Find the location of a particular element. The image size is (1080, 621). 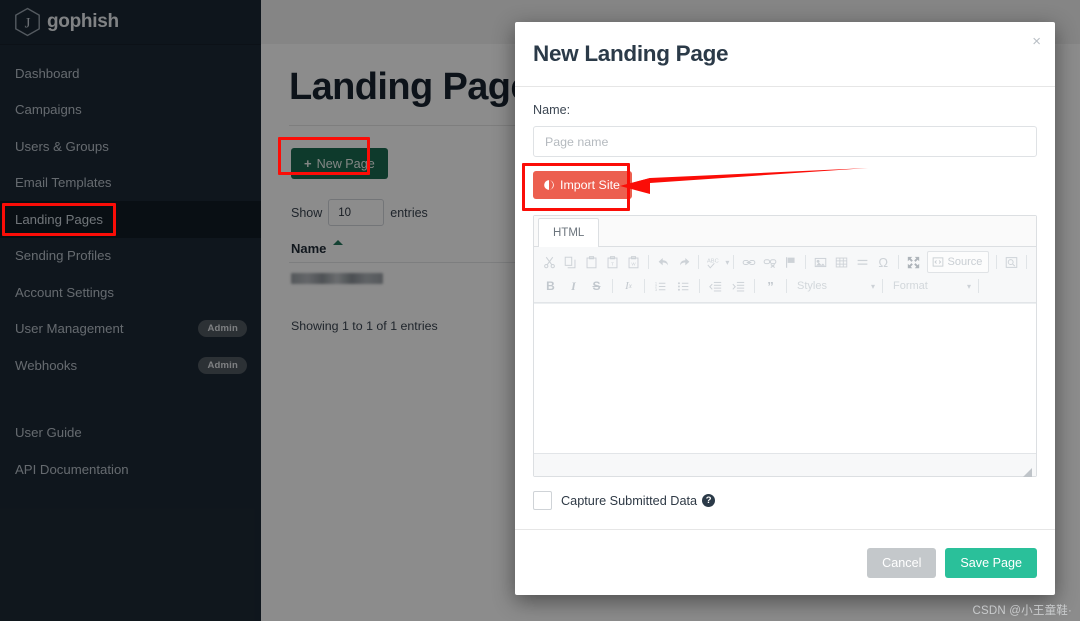

tab-html: HTML is located at coordinates (569, 232).